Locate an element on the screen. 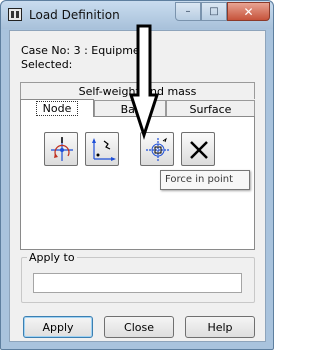 This screenshot has height=350, width=320. support-displacement-button is located at coordinates (102, 149).